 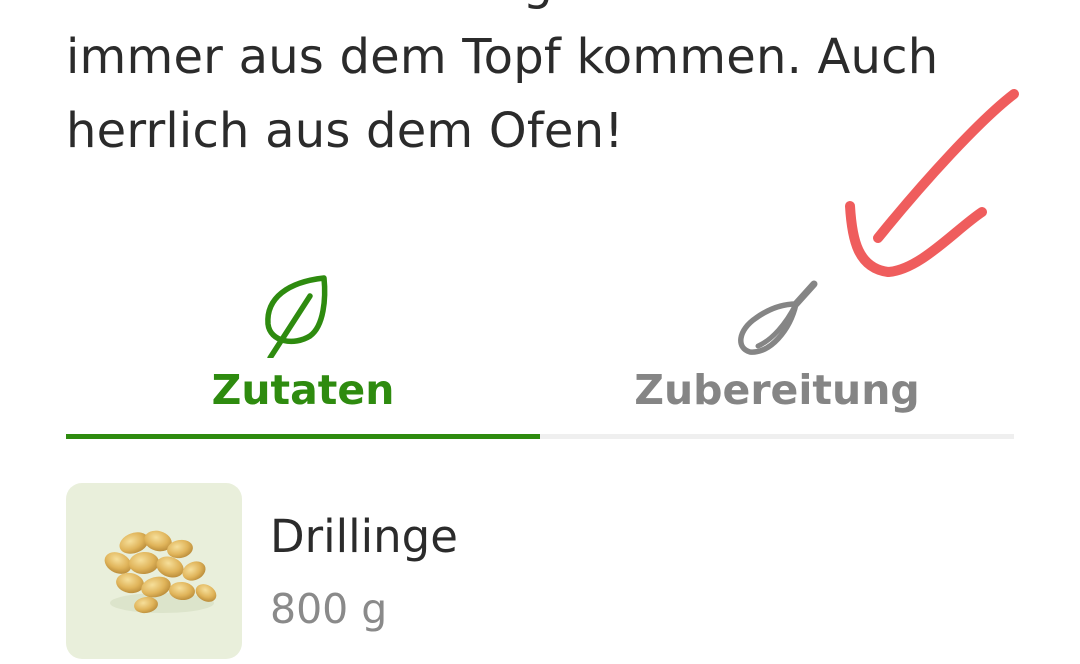 I want to click on tab-preparation: Zubereitung, so click(x=777, y=348).